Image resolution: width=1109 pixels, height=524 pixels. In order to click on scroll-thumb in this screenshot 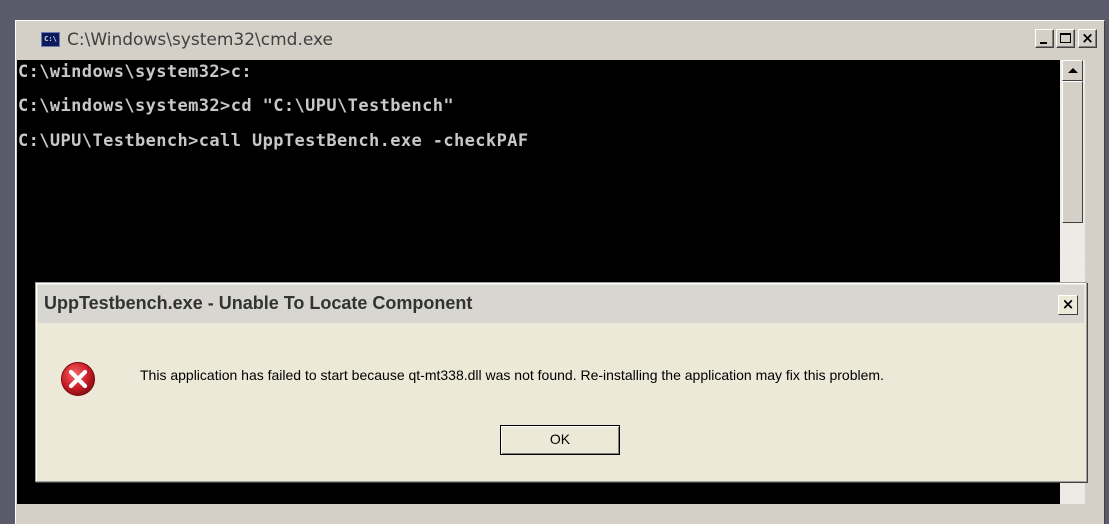, I will do `click(1072, 152)`.